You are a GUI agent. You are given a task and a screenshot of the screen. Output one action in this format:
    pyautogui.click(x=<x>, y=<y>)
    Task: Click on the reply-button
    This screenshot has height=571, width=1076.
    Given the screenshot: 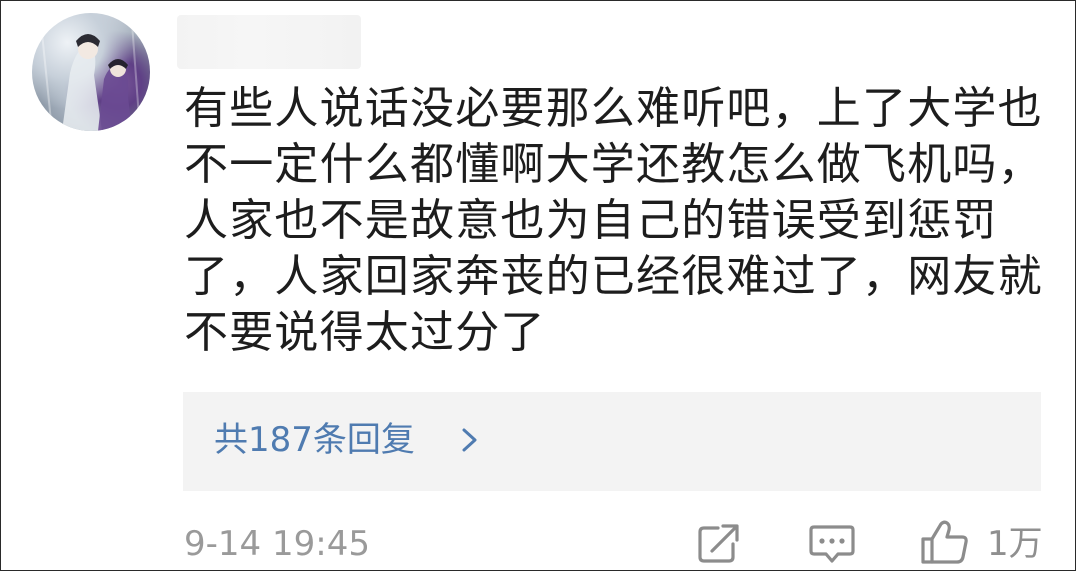 What is the action you would take?
    pyautogui.click(x=832, y=542)
    